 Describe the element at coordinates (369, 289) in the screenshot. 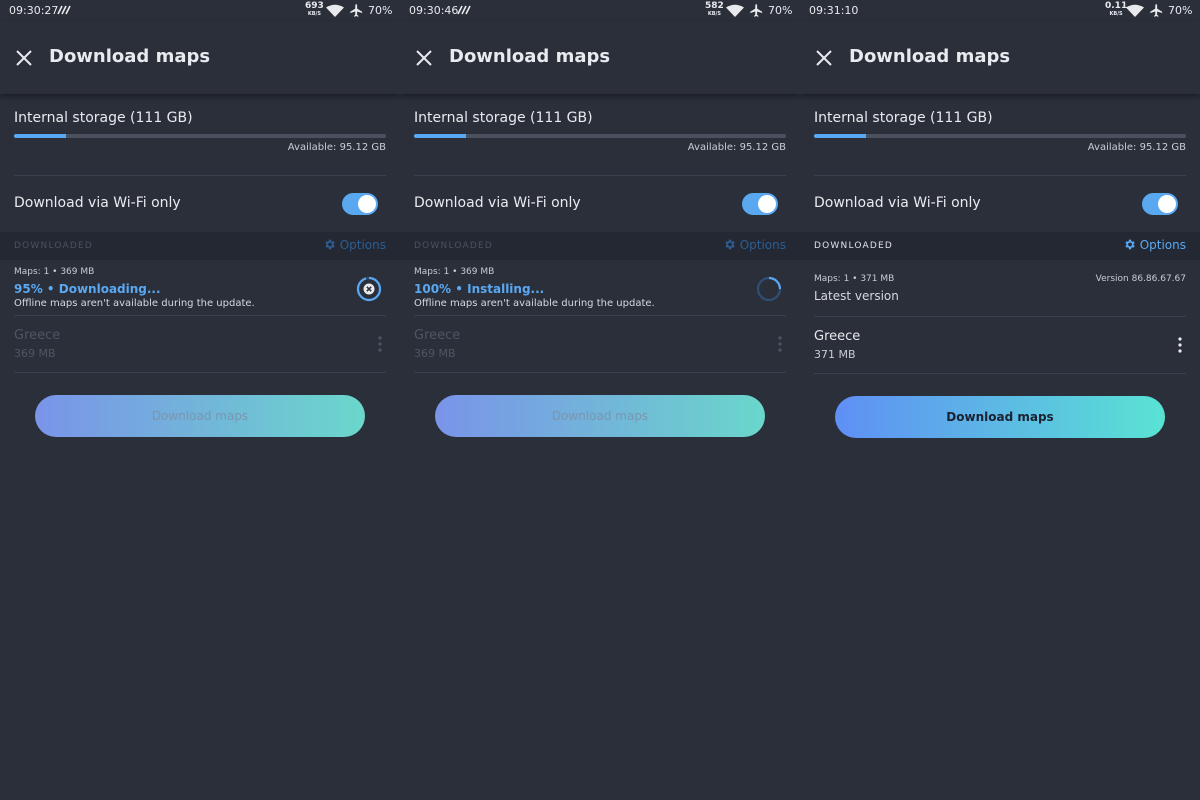

I see `cancel-download-icon` at that location.